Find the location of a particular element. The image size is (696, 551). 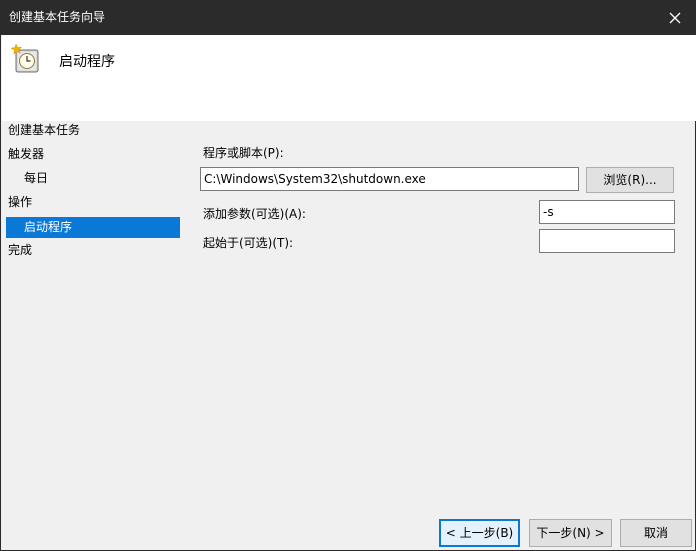

back-button: < 上一步(B) is located at coordinates (479, 533).